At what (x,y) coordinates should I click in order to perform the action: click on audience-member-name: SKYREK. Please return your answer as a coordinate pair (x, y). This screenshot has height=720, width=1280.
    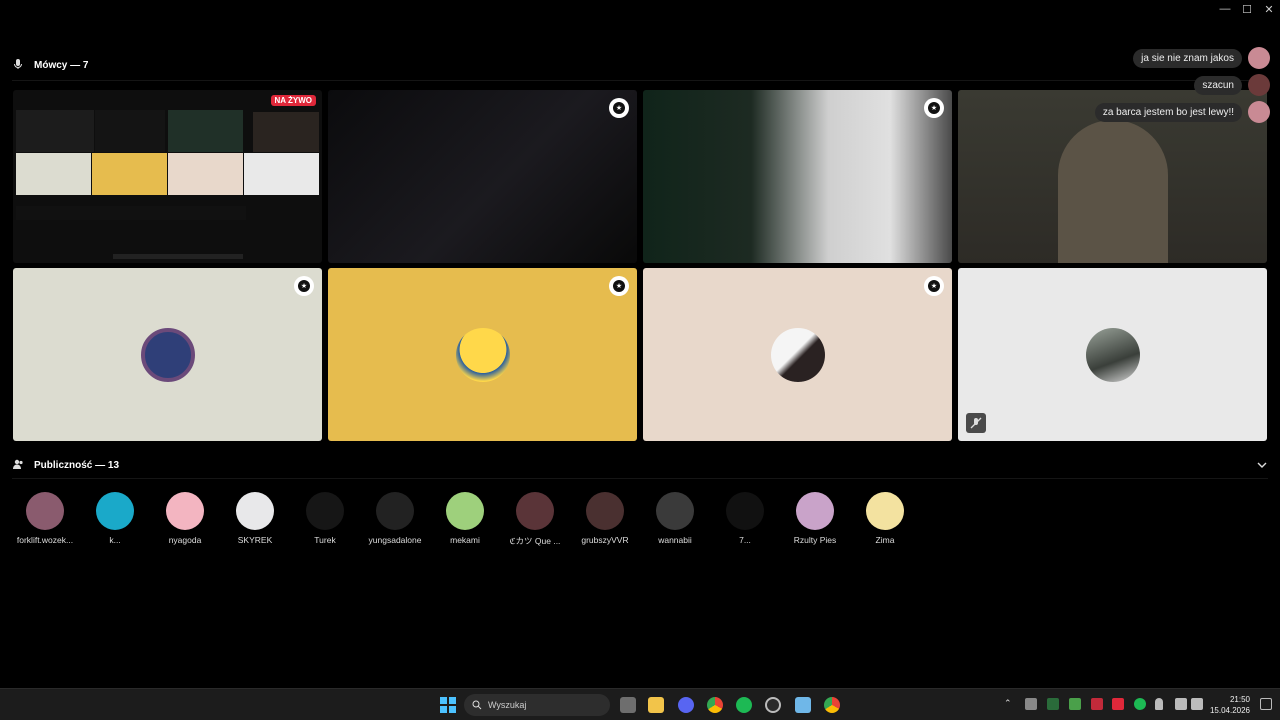
    Looking at the image, I should click on (255, 540).